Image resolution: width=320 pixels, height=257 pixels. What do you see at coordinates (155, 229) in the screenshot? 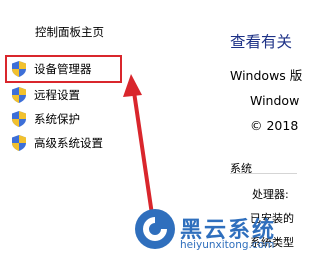
I see `watermark-logo-icon` at bounding box center [155, 229].